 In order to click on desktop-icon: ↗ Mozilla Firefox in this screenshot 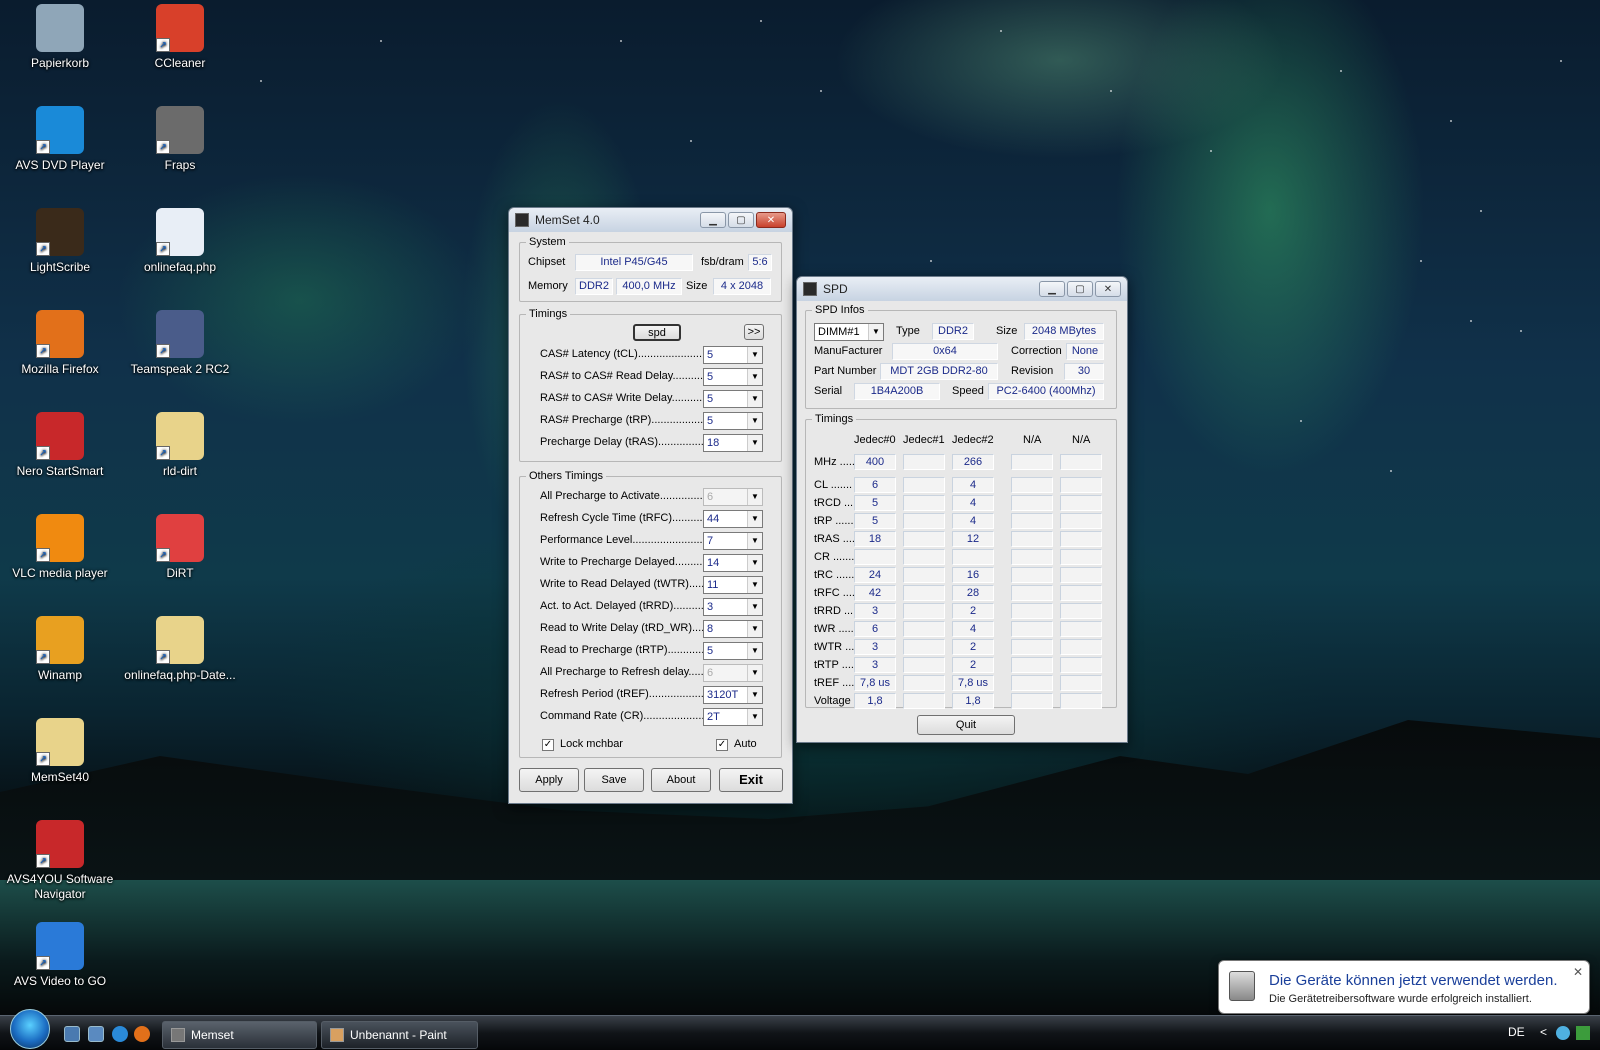, I will do `click(60, 343)`.